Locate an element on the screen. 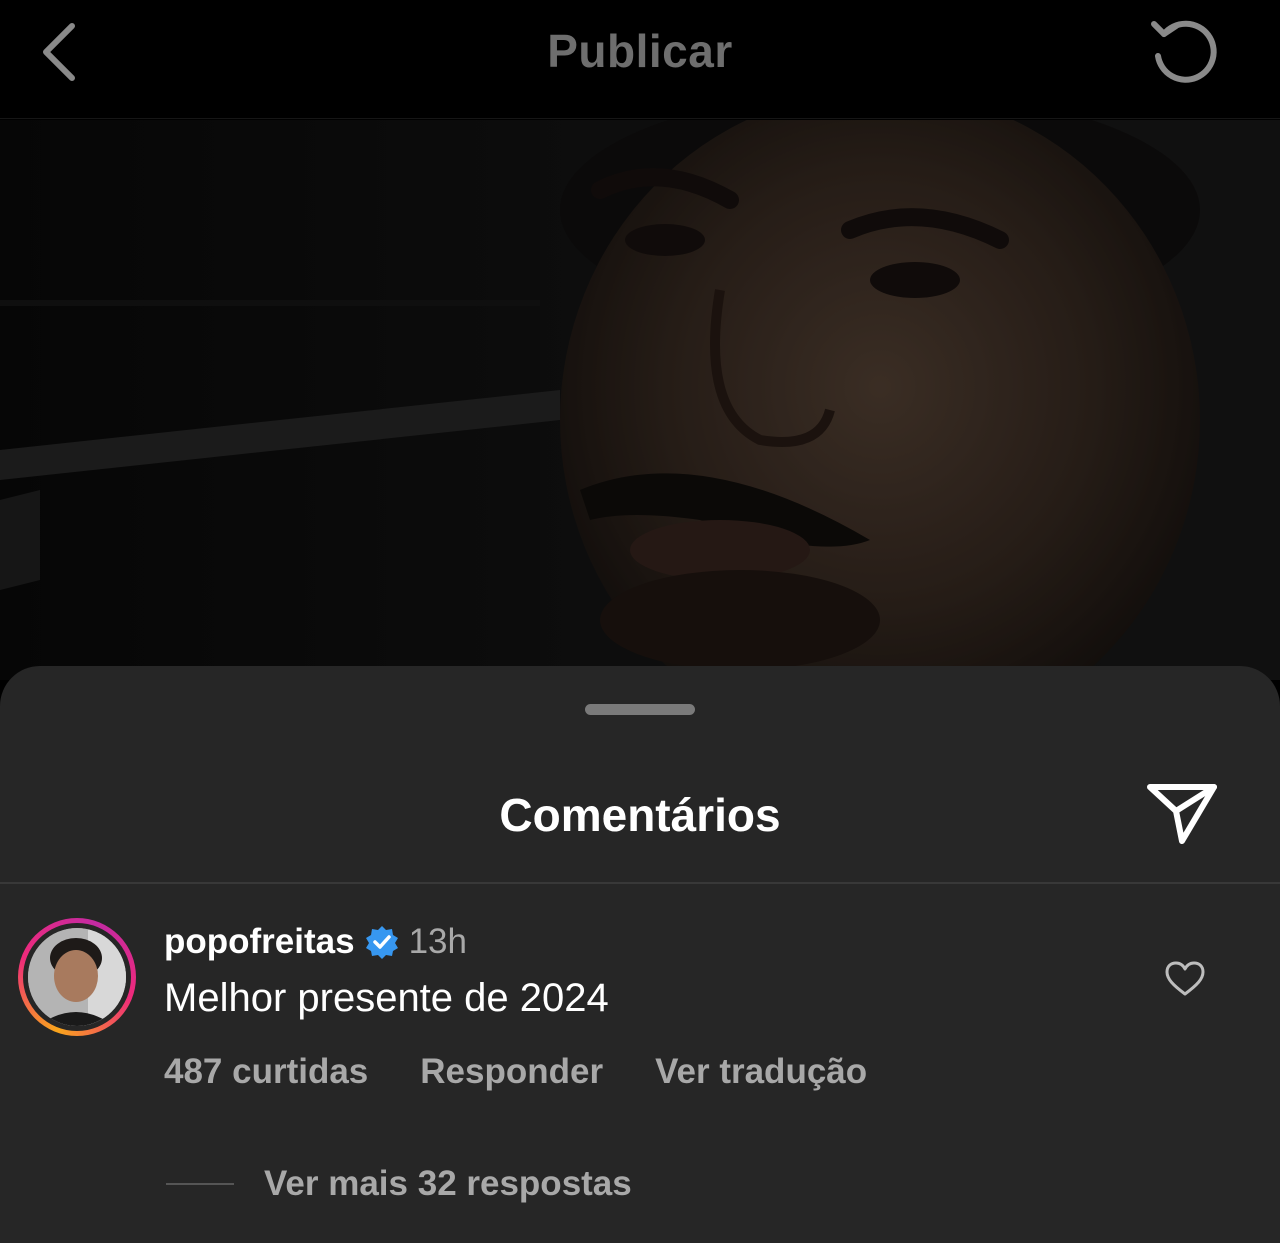  comment-meta: popofreitas 13h is located at coordinates (315, 942).